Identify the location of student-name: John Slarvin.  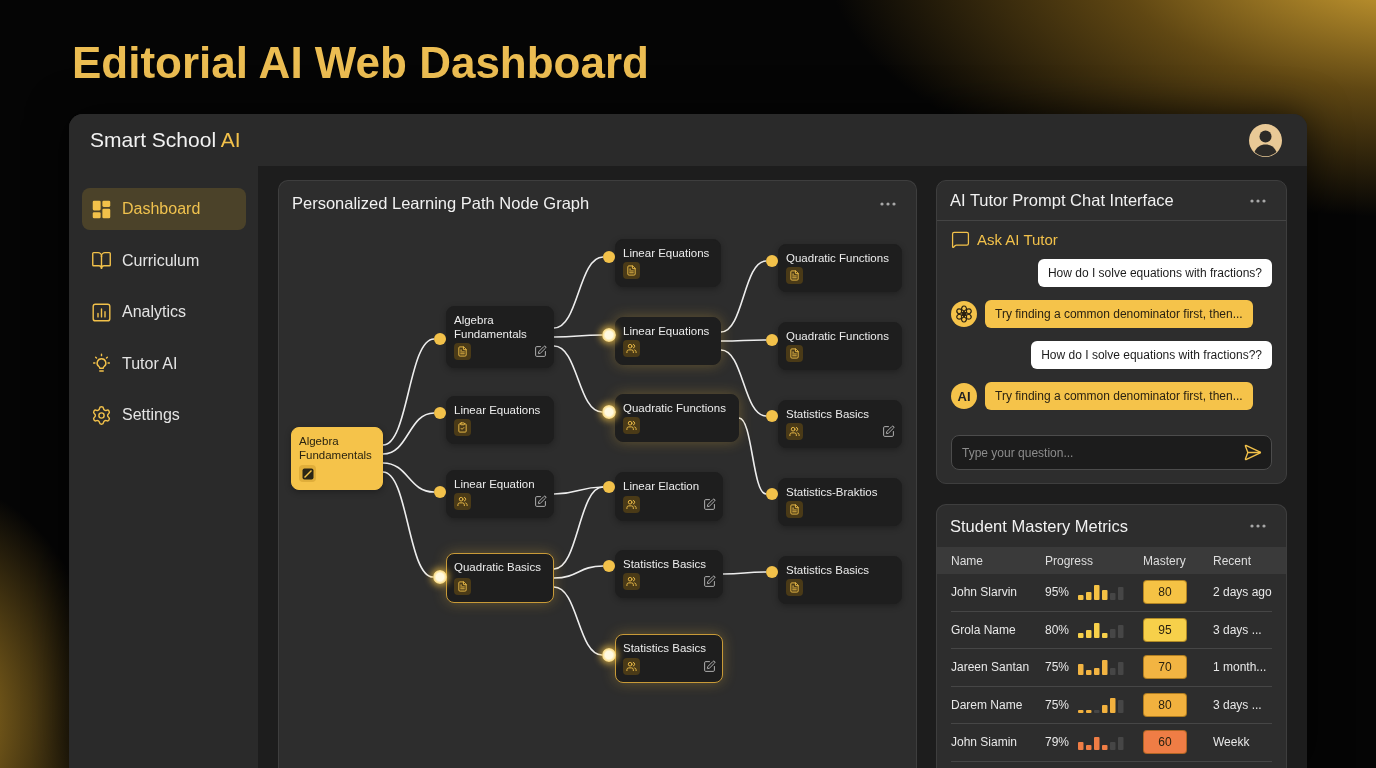
(985, 592).